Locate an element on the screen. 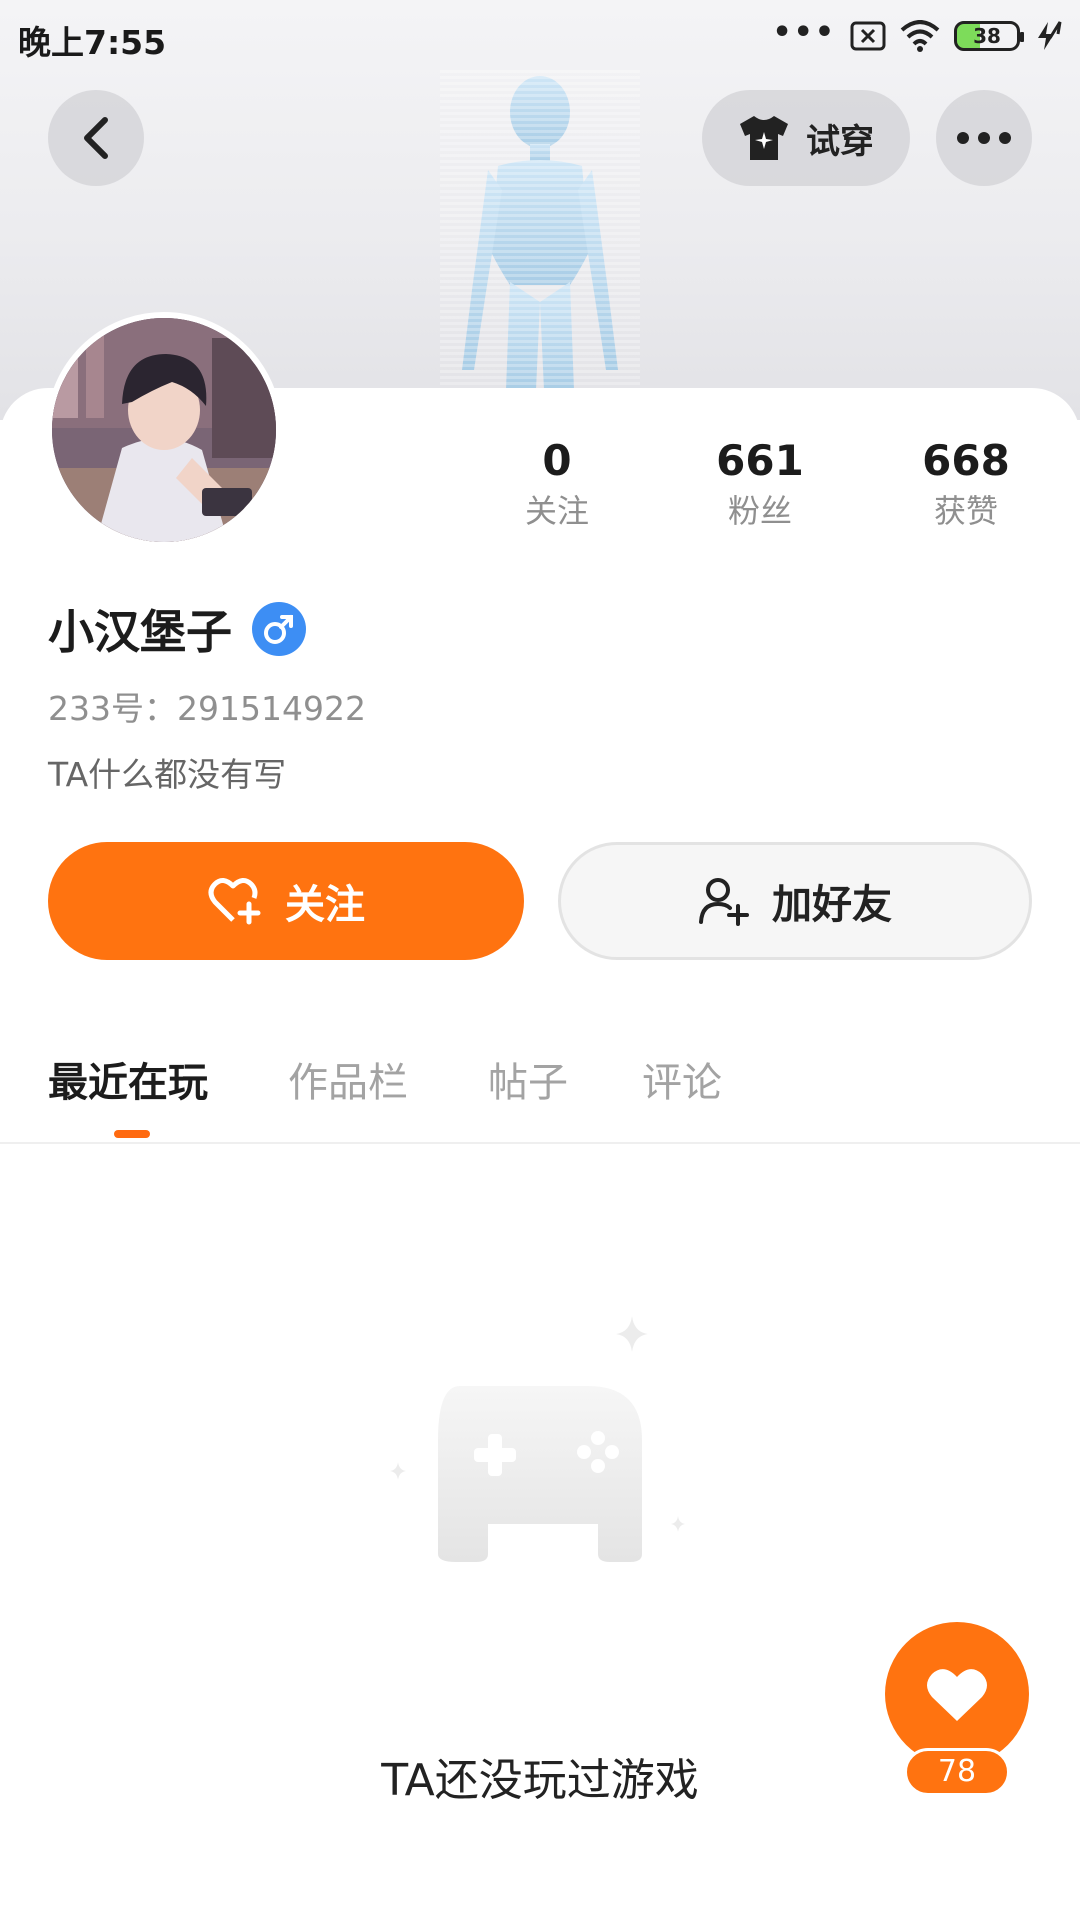 The height and width of the screenshot is (1920, 1080). likes-received-count: 668 is located at coordinates (966, 460).